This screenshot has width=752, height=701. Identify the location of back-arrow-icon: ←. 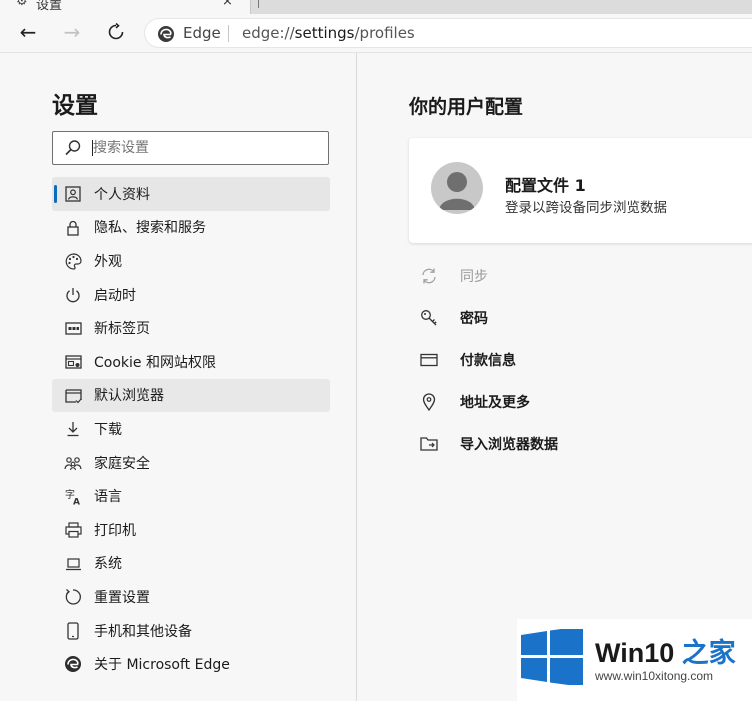
(28, 32).